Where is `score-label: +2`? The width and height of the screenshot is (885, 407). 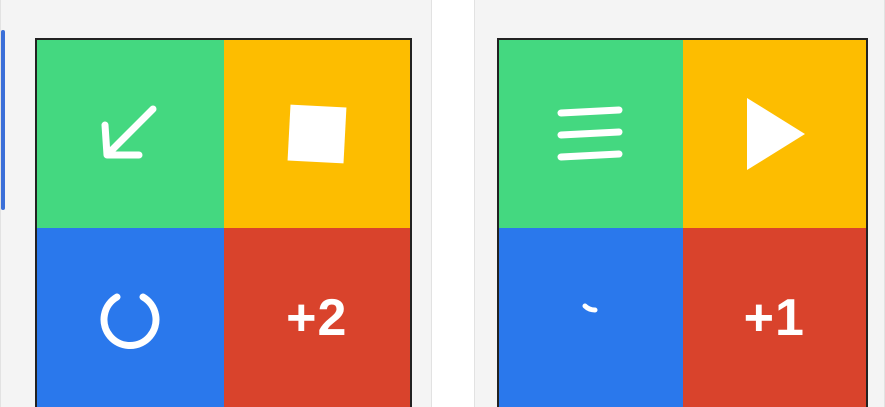
score-label: +2 is located at coordinates (317, 317).